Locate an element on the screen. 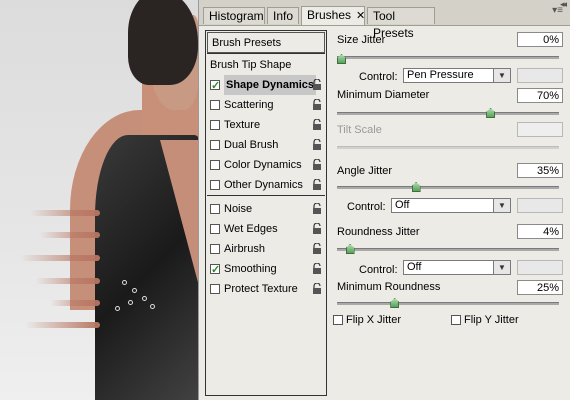 The width and height of the screenshot is (570, 400). flip-x-checkbox is located at coordinates (338, 320).